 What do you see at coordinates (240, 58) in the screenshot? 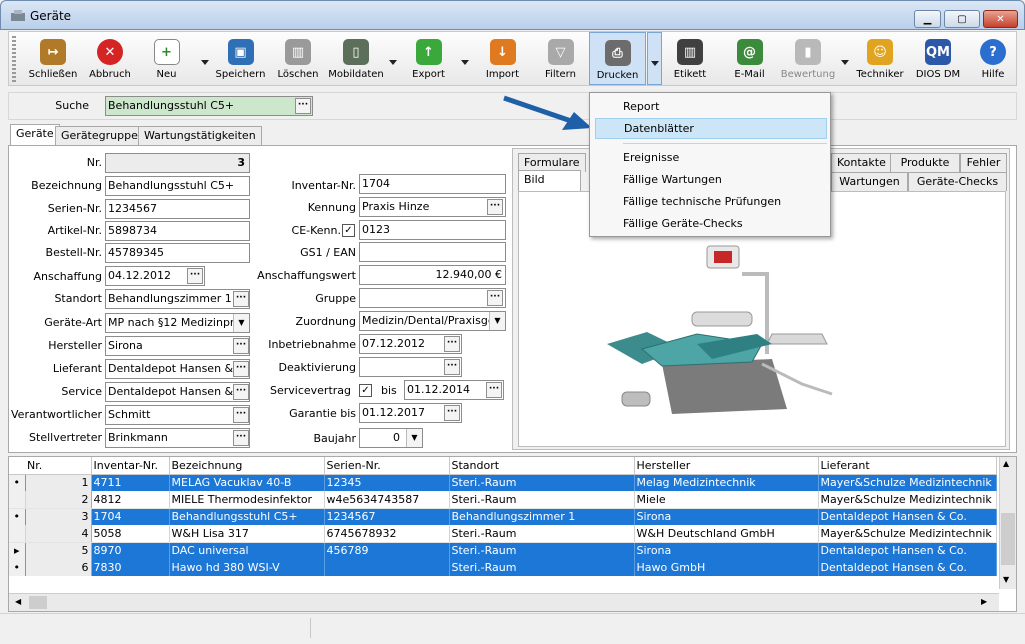
I see `save-button: ▣ Speichern` at bounding box center [240, 58].